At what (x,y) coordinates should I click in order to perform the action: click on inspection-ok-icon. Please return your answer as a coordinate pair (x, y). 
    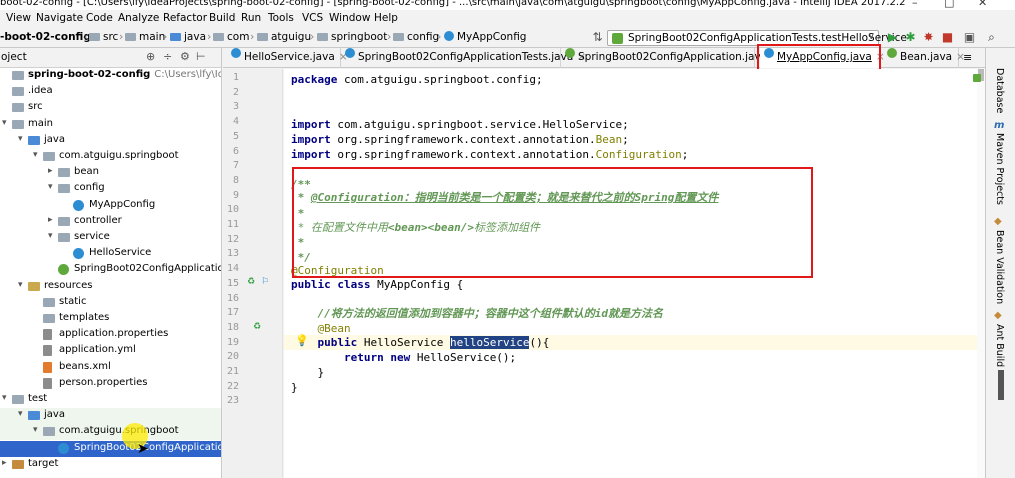
    Looking at the image, I should click on (977, 78).